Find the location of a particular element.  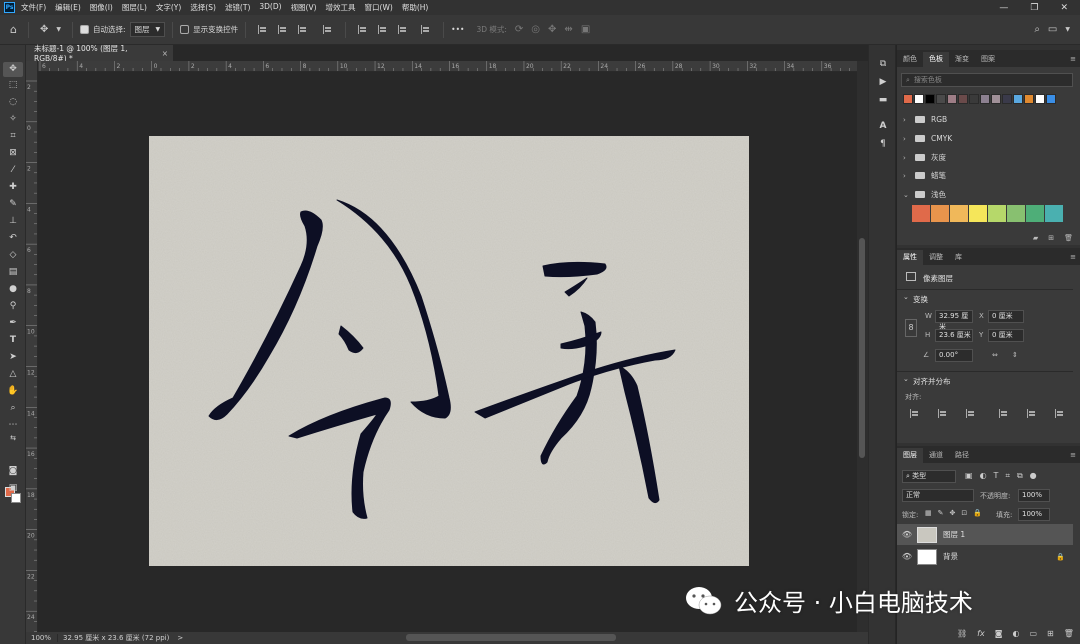

chevron-down-icon: ▼ is located at coordinates (58, 29).